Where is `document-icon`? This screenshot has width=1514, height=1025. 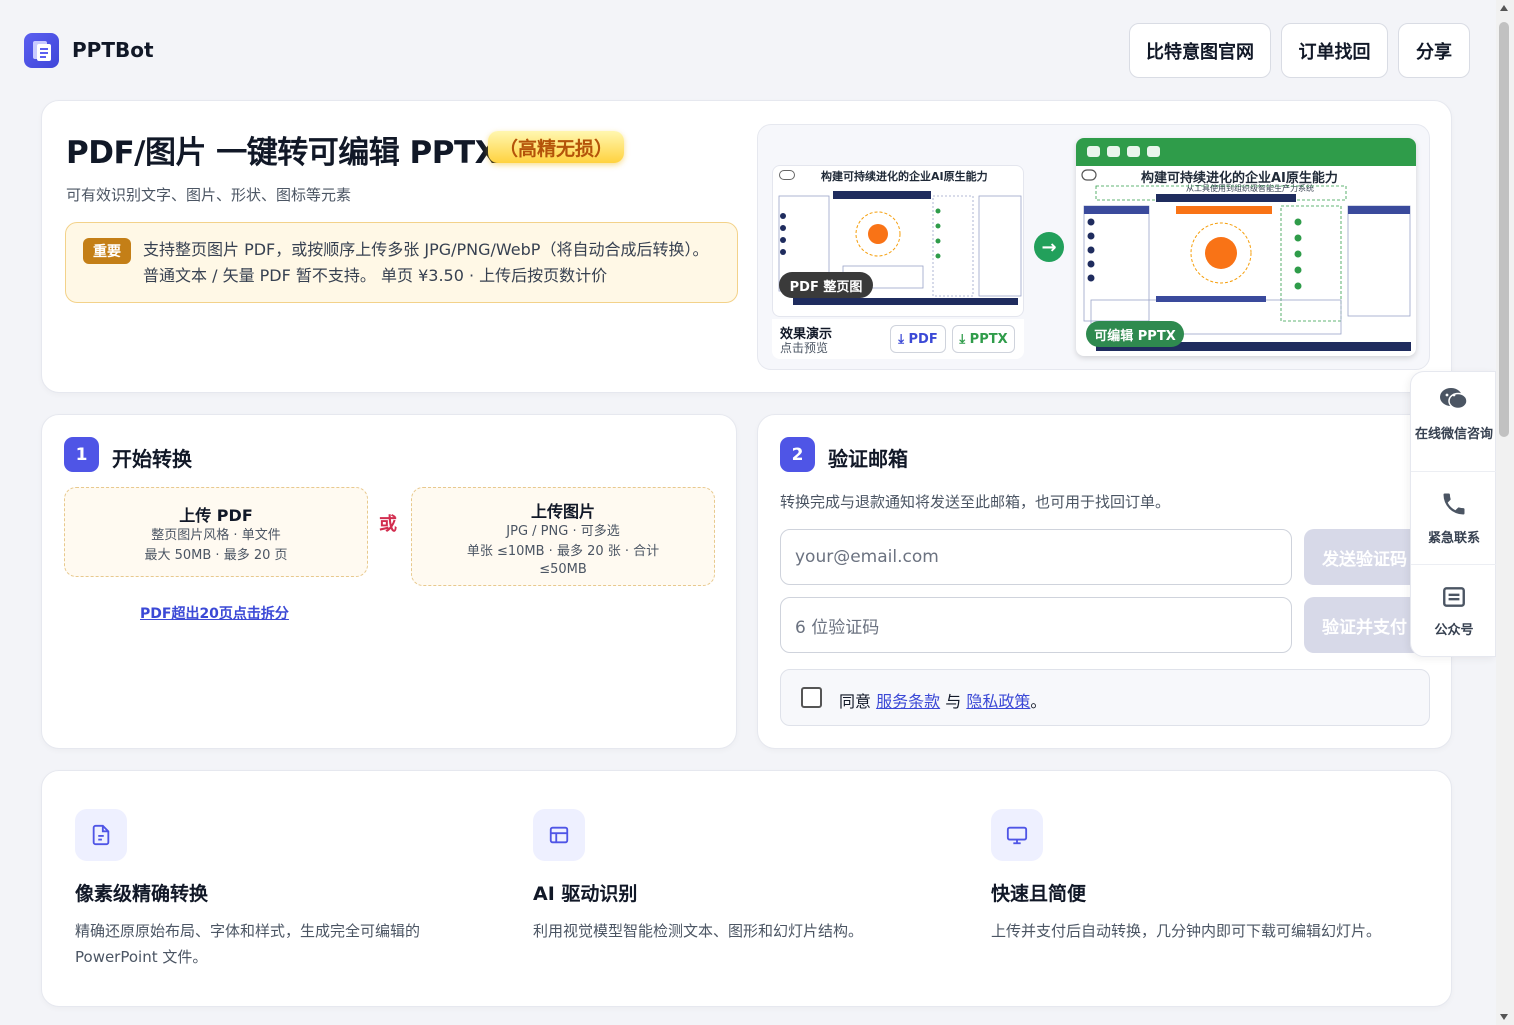 document-icon is located at coordinates (101, 835).